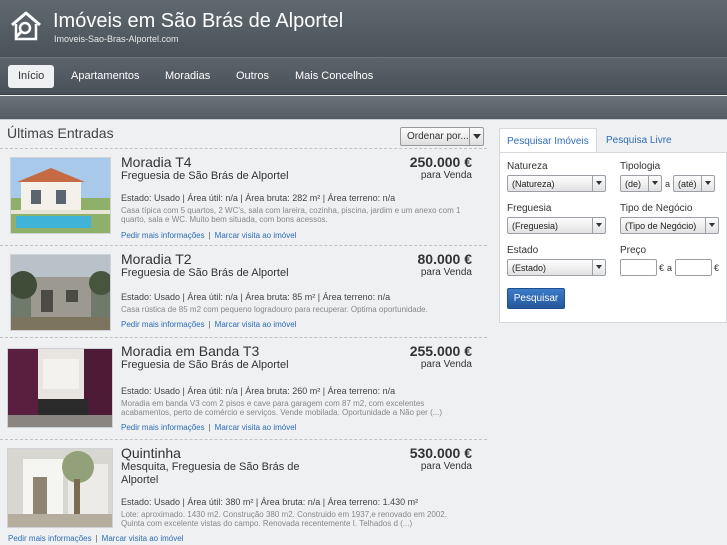 The height and width of the screenshot is (545, 727). Describe the element at coordinates (687, 184) in the screenshot. I see `tipologia-to-value: (até)` at that location.